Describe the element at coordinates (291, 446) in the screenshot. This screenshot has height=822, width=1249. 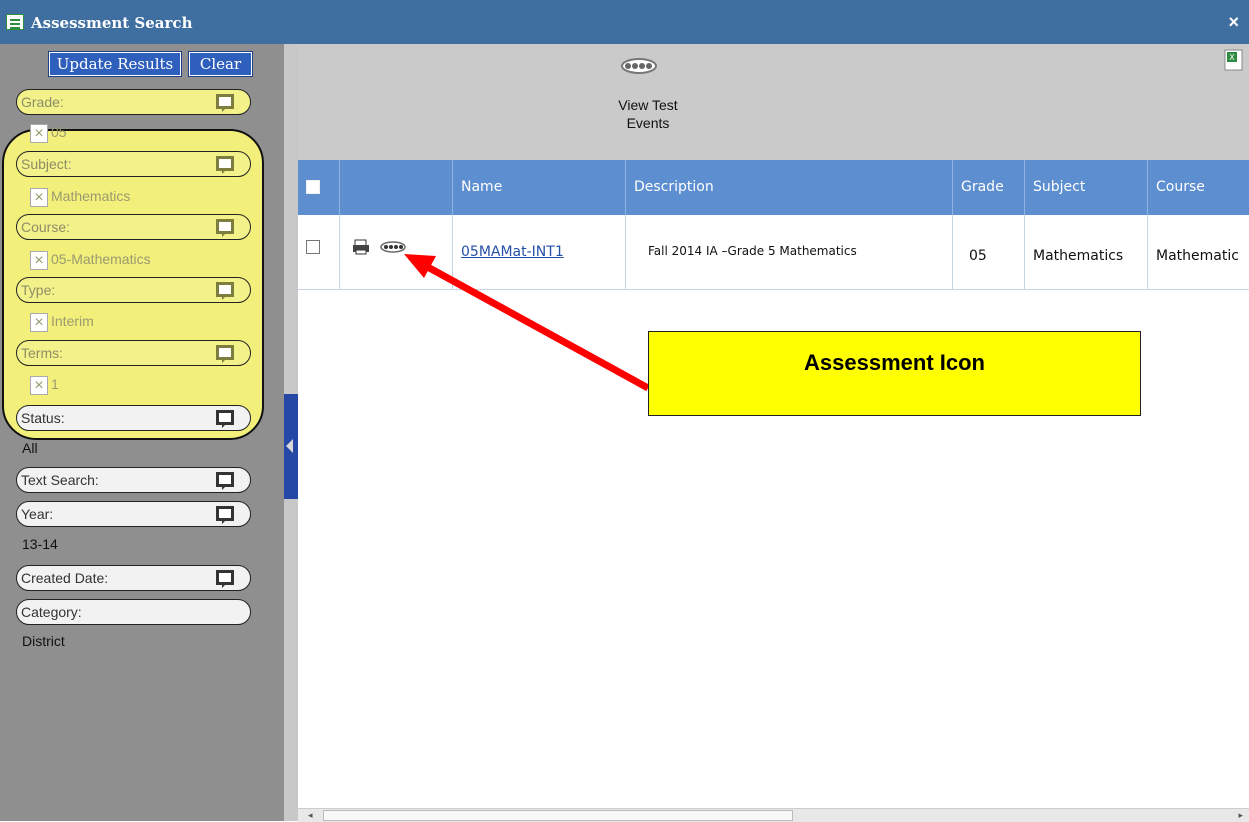
I see `collapse-sidebar-handle` at that location.